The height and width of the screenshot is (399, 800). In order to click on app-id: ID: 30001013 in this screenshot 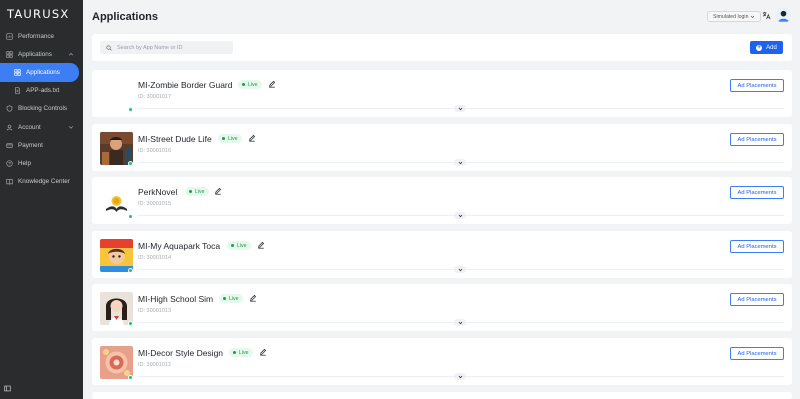, I will do `click(155, 311)`.